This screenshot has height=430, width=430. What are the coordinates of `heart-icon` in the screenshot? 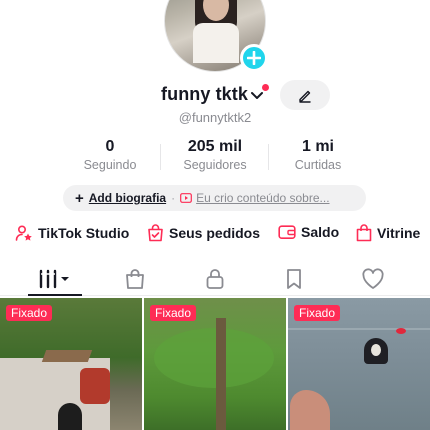 It's located at (373, 278).